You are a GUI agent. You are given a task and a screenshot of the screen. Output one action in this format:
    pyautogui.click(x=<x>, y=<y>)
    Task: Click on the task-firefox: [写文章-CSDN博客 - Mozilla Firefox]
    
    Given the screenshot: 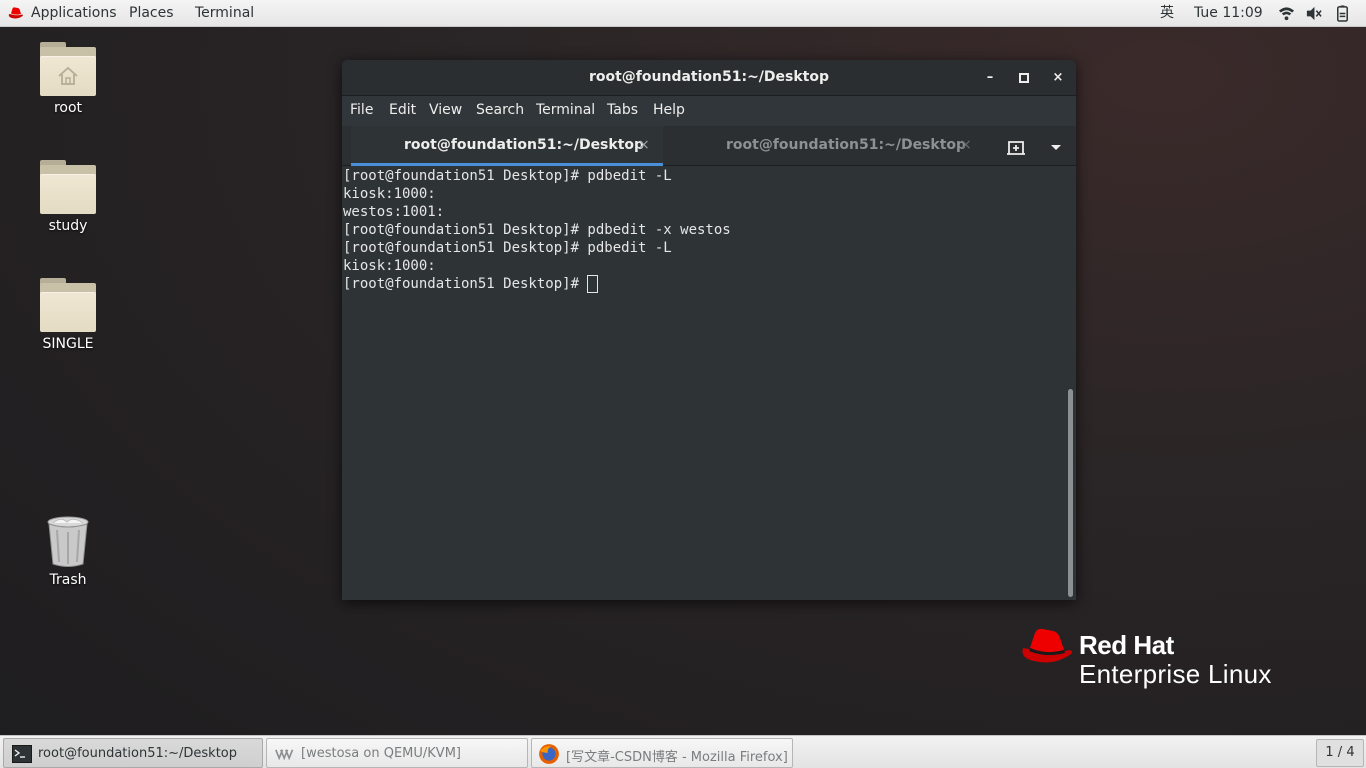 What is the action you would take?
    pyautogui.click(x=662, y=753)
    